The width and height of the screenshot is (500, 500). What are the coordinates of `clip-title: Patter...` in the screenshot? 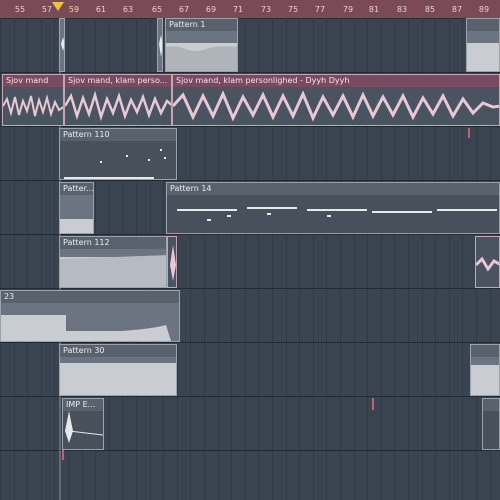 It's located at (76, 189).